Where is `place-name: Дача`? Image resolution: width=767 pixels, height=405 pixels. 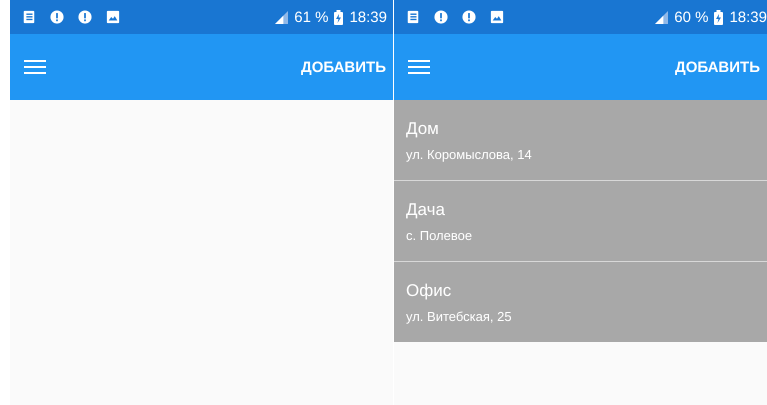 place-name: Дача is located at coordinates (426, 210).